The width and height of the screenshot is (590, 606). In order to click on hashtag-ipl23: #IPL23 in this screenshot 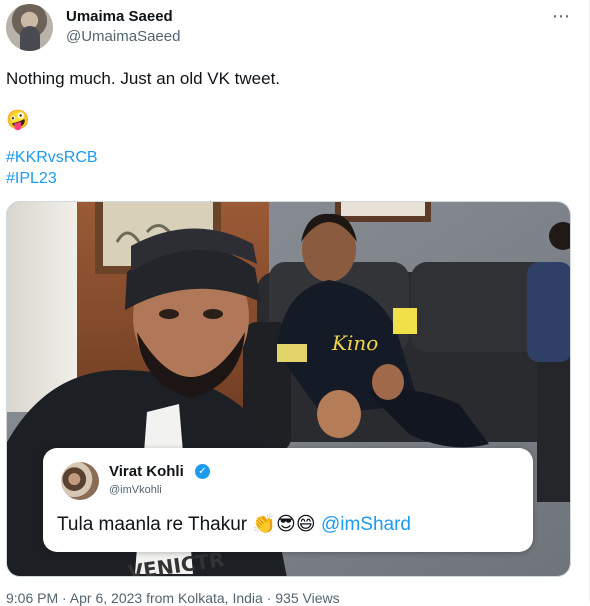, I will do `click(31, 179)`.